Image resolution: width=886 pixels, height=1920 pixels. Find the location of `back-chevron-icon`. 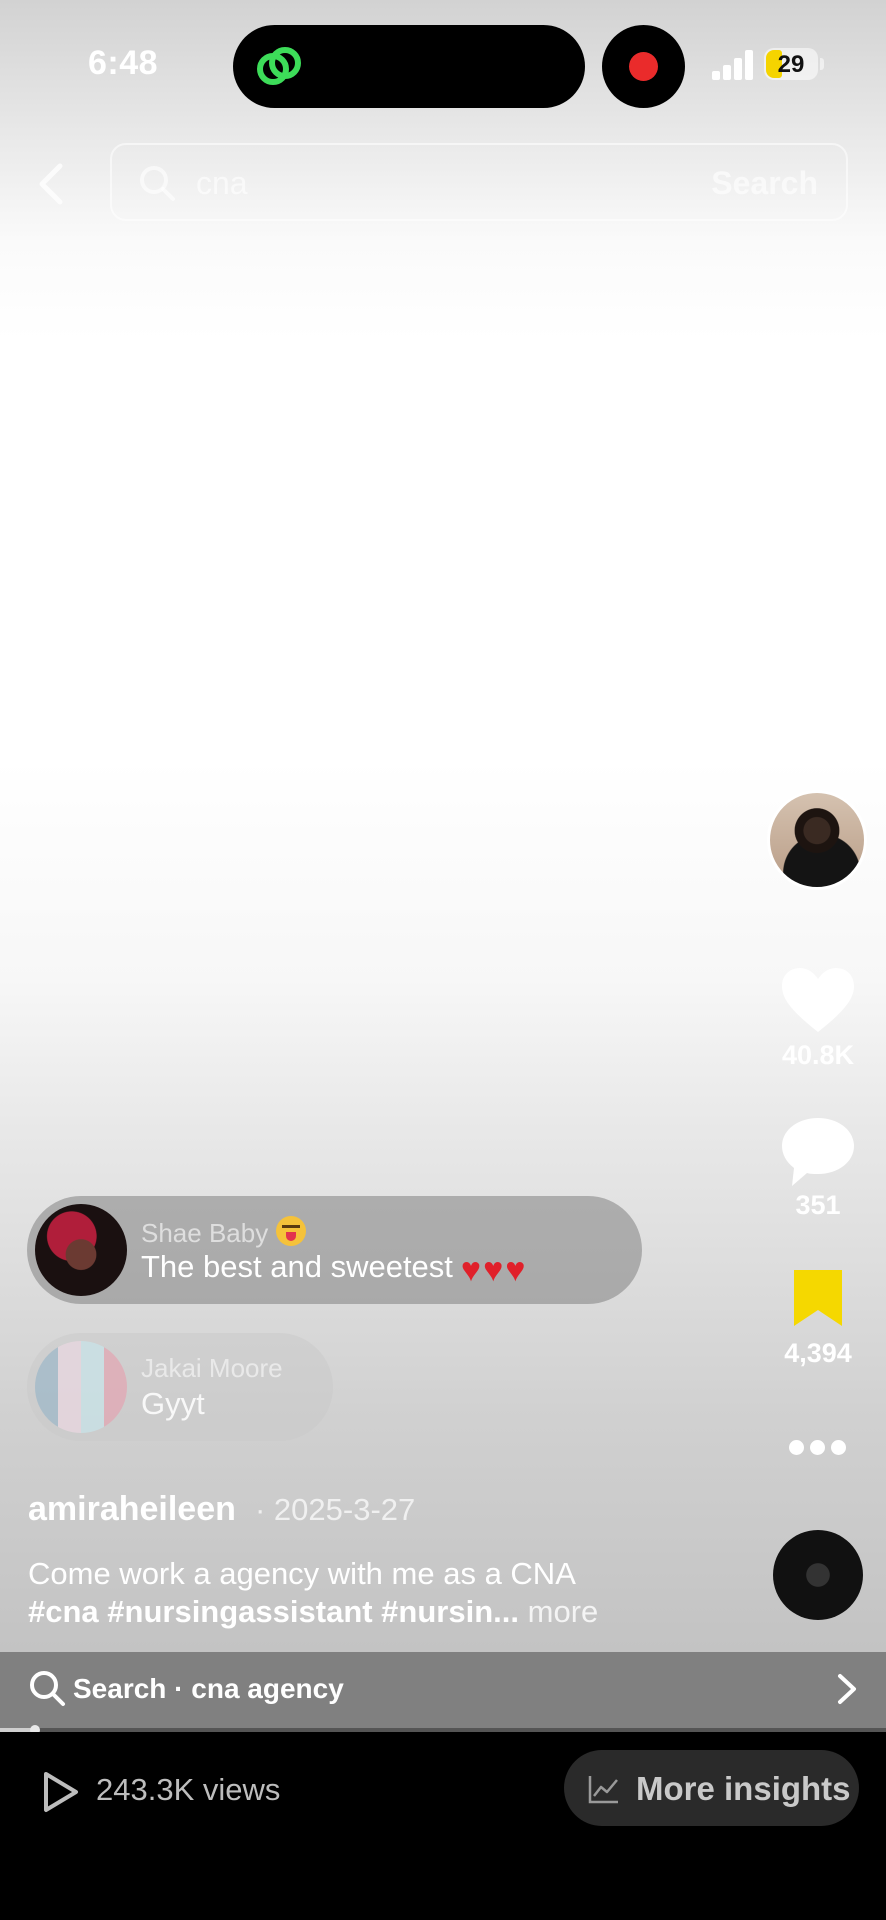

back-chevron-icon is located at coordinates (52, 184).